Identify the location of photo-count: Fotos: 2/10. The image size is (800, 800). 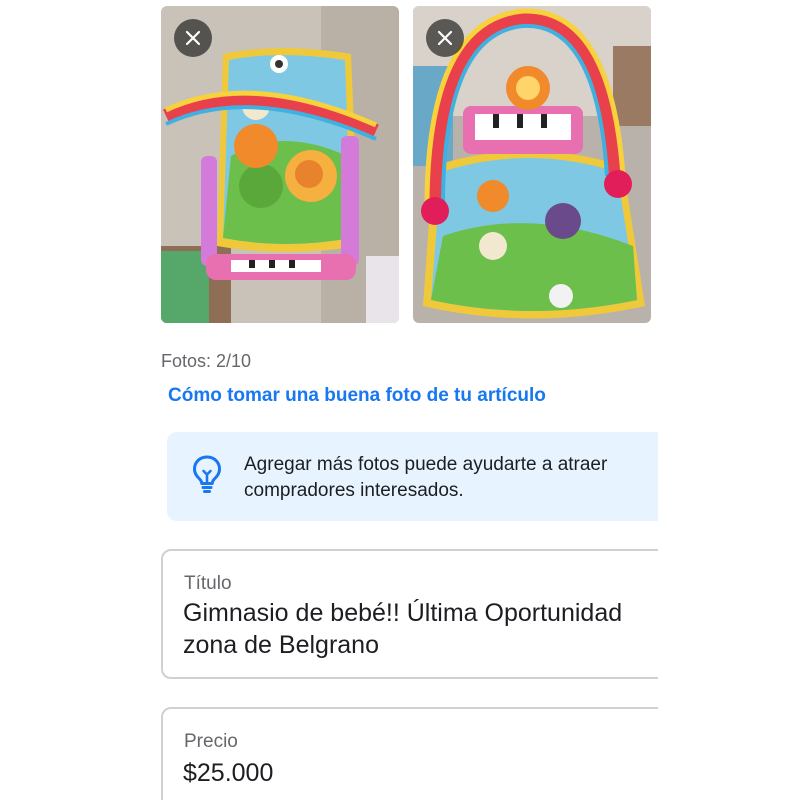
(206, 361).